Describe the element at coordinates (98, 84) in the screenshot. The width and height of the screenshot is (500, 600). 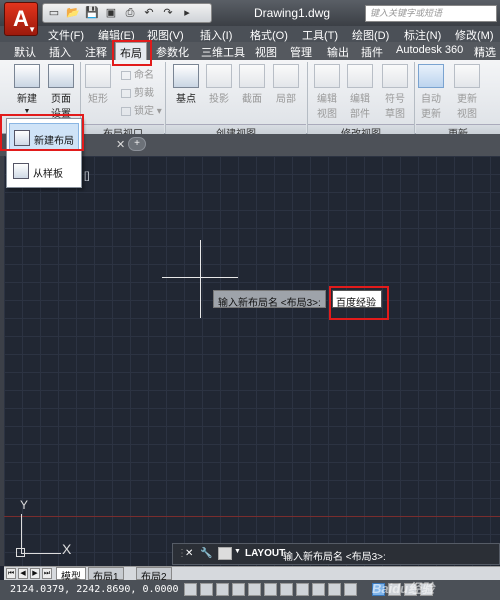
I see `rect-viewport-button: 矩形` at that location.